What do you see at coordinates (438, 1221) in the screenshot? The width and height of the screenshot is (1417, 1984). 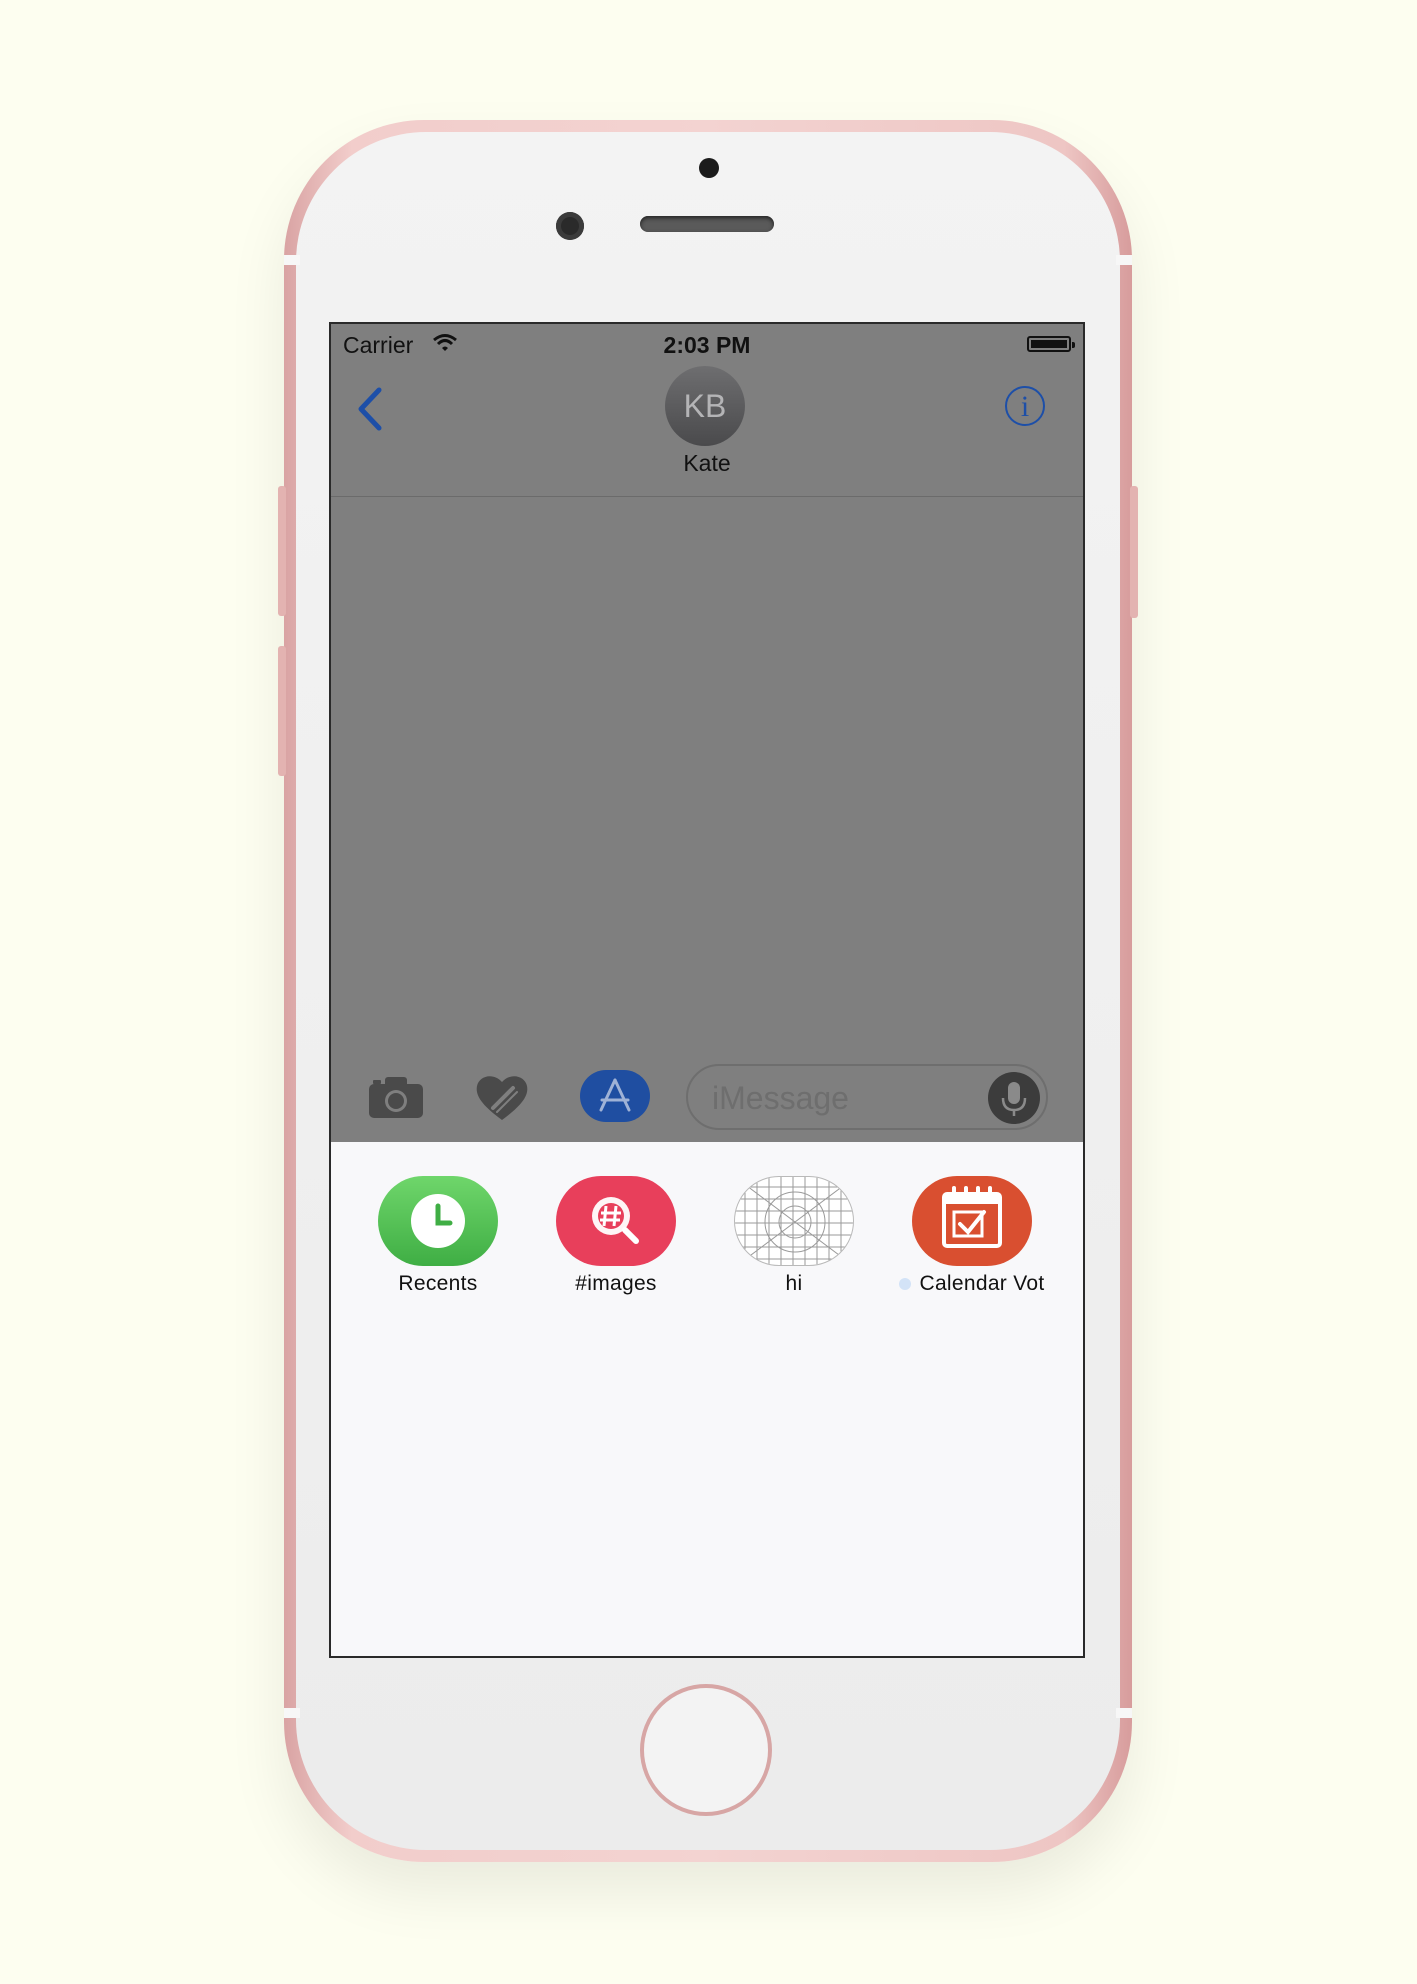 I see `clock-icon` at bounding box center [438, 1221].